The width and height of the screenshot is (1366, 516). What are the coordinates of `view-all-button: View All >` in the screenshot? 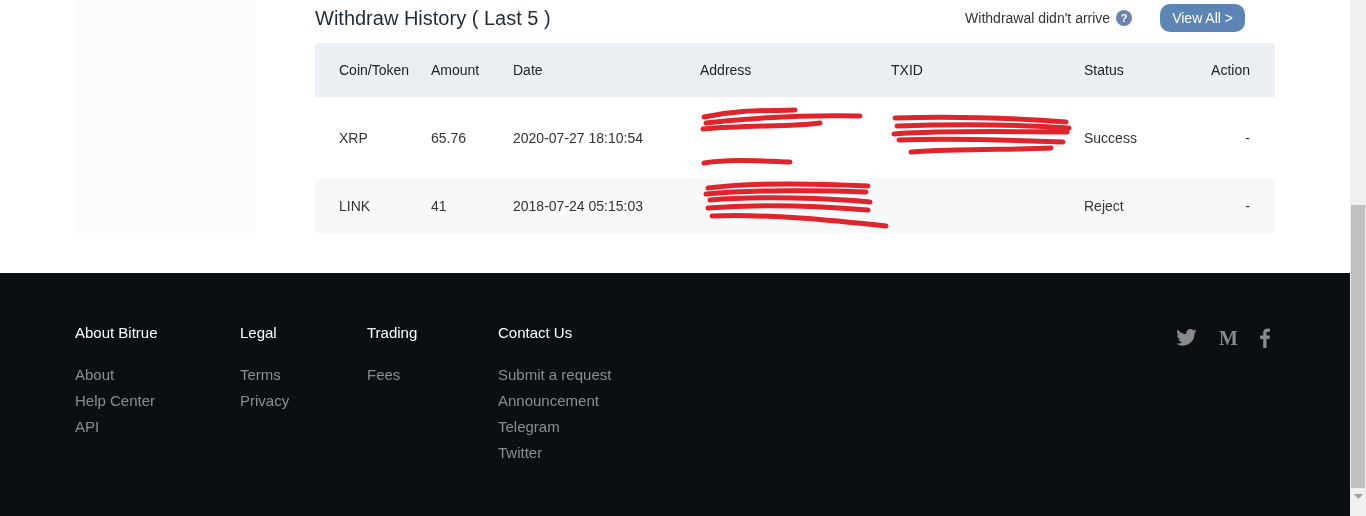 It's located at (1202, 18).